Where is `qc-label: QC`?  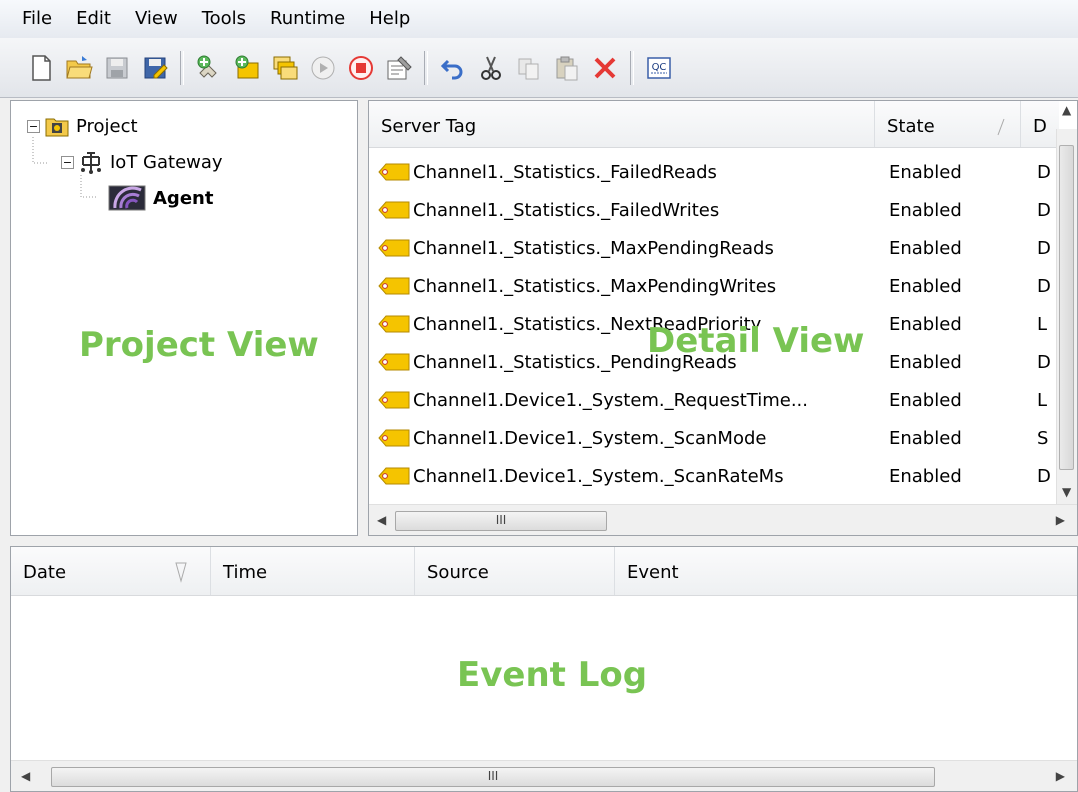
qc-label: QC is located at coordinates (659, 67).